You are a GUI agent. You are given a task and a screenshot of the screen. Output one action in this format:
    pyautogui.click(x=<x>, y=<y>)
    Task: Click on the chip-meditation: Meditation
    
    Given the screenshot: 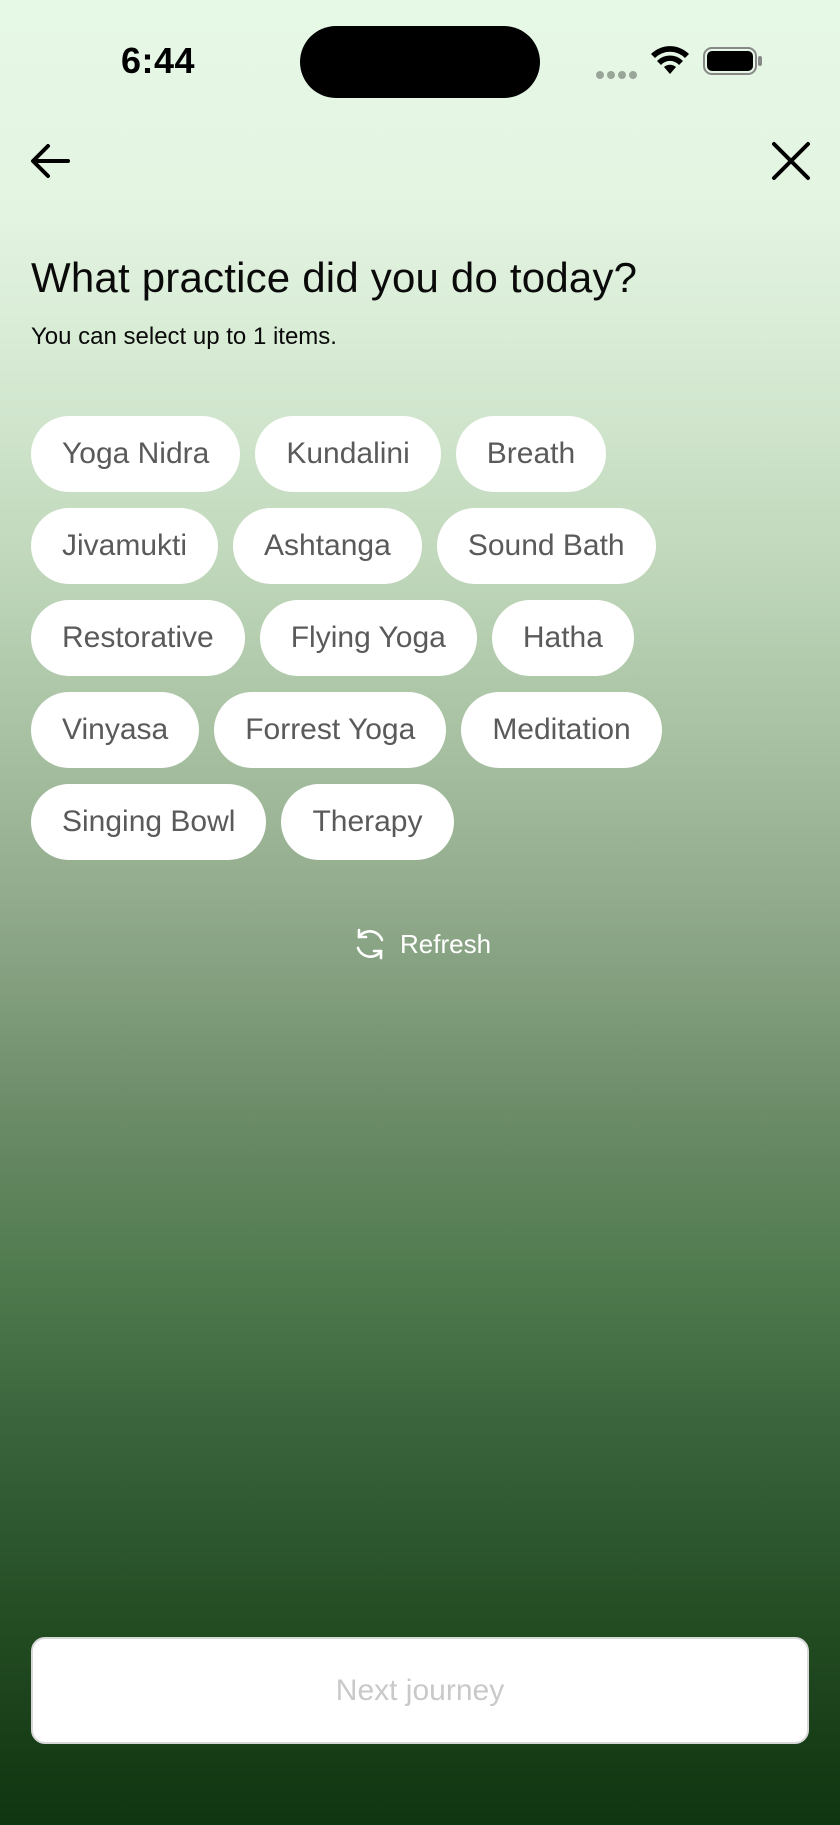 What is the action you would take?
    pyautogui.click(x=561, y=730)
    